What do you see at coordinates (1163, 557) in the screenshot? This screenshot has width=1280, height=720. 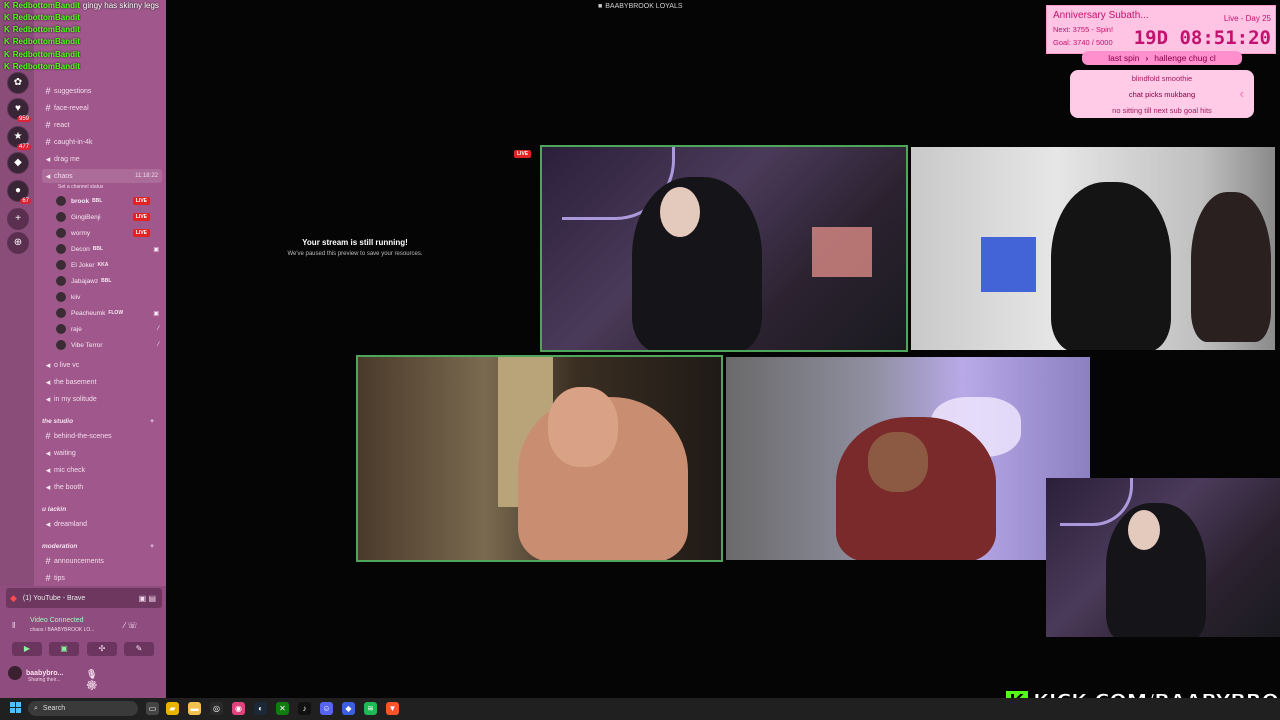 I see `stream-tile-self-preview` at bounding box center [1163, 557].